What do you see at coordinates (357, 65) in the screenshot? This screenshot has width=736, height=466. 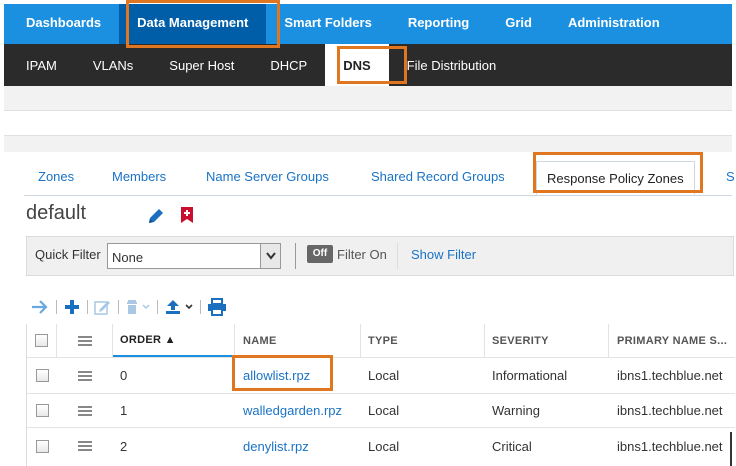 I see `subnav-dns: DNS` at bounding box center [357, 65].